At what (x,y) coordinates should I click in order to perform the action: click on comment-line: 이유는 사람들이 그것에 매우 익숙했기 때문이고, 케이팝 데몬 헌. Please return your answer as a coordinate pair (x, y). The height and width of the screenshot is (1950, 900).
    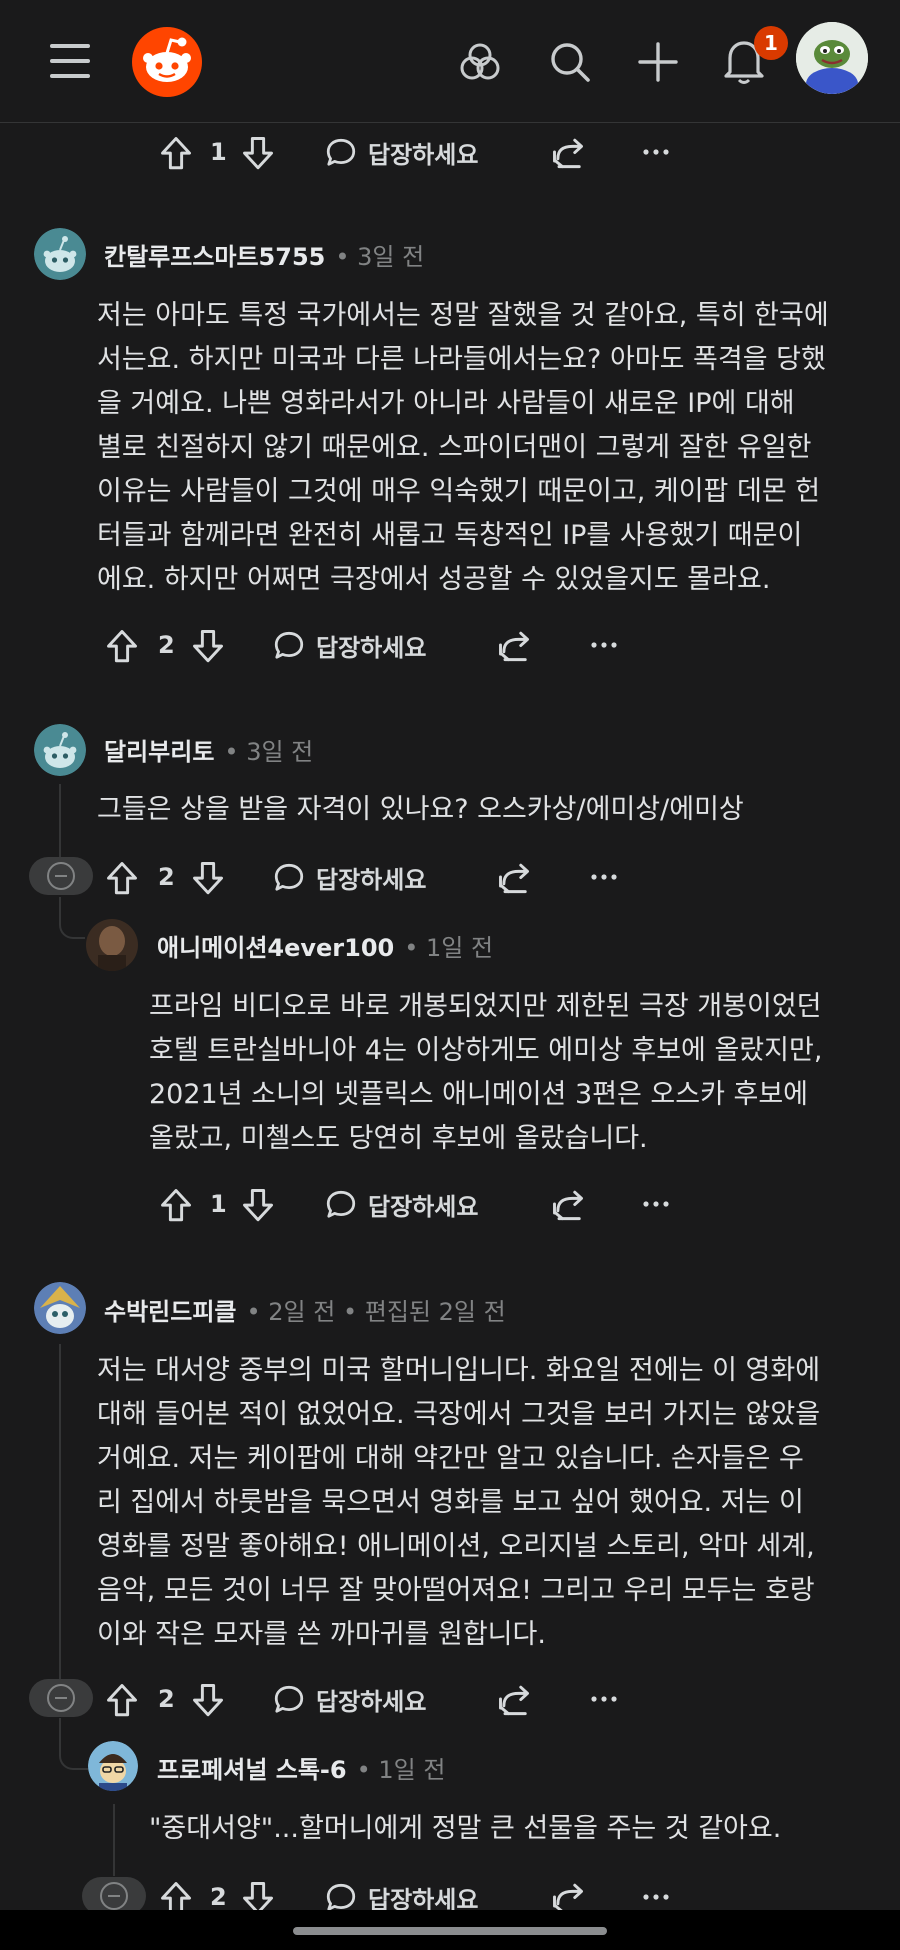
    Looking at the image, I should click on (459, 491).